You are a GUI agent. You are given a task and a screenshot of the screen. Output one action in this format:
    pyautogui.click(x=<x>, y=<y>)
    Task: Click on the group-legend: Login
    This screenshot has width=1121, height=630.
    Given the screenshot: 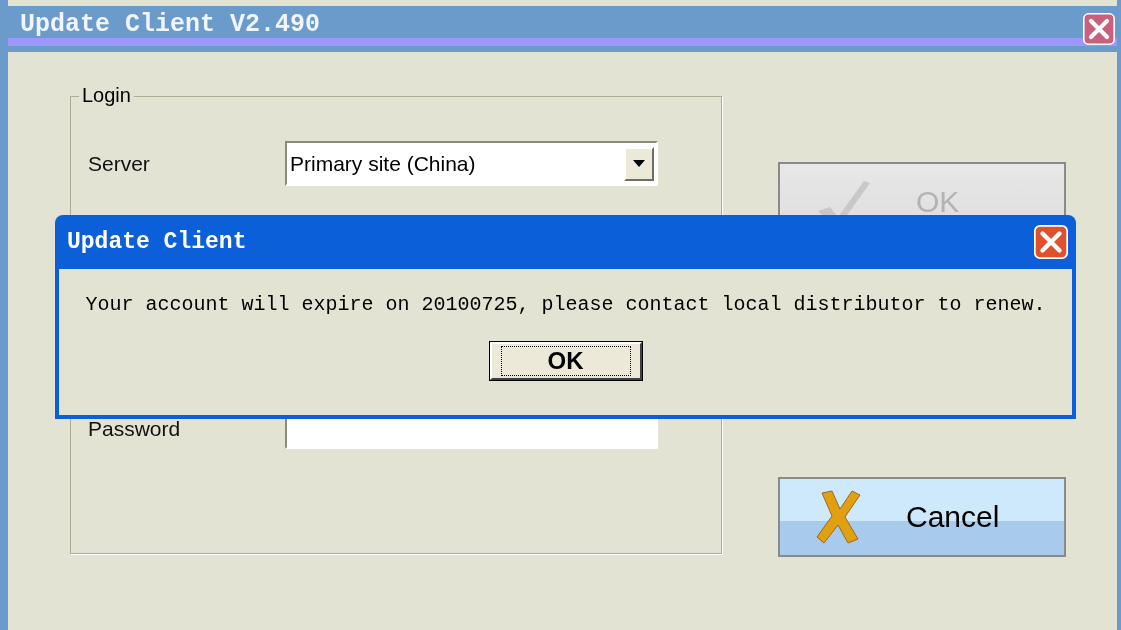 What is the action you would take?
    pyautogui.click(x=106, y=95)
    